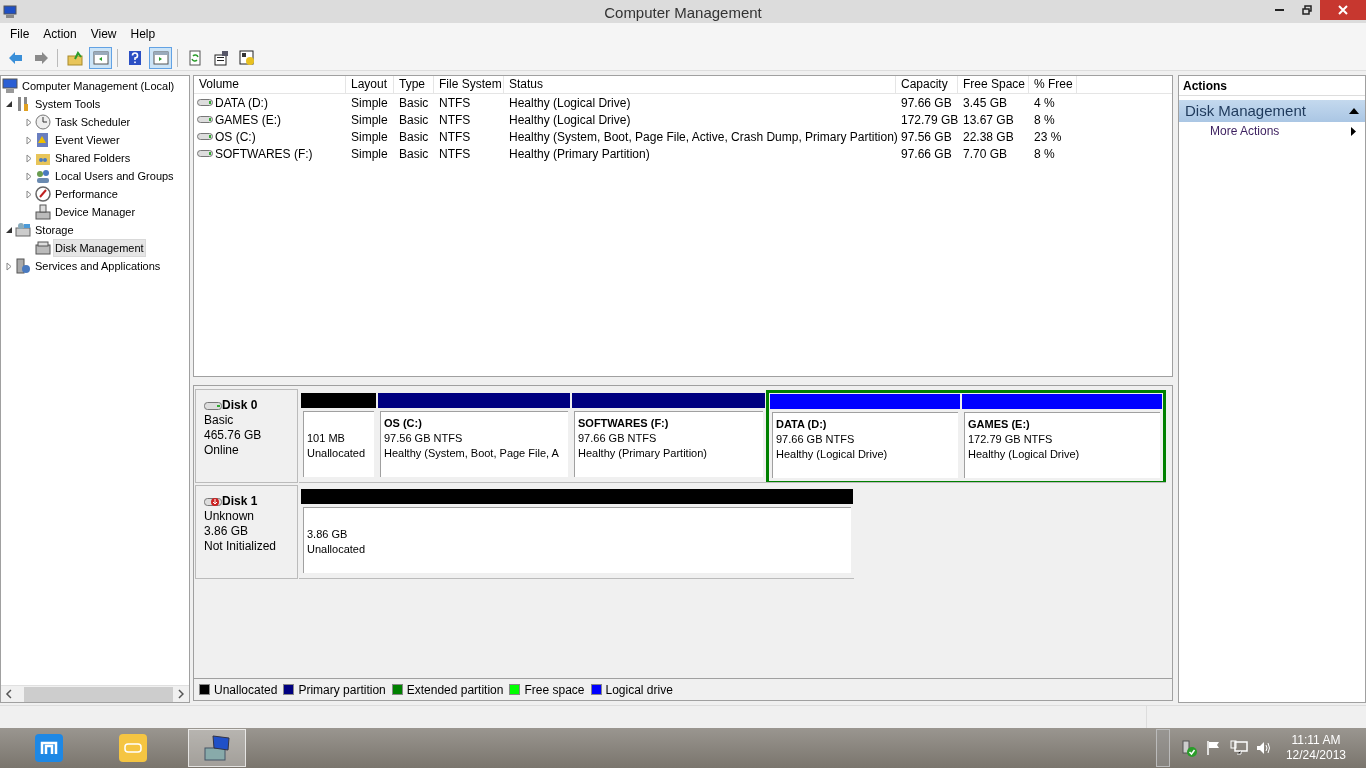 The height and width of the screenshot is (768, 1366). I want to click on close-button, so click(1343, 10).